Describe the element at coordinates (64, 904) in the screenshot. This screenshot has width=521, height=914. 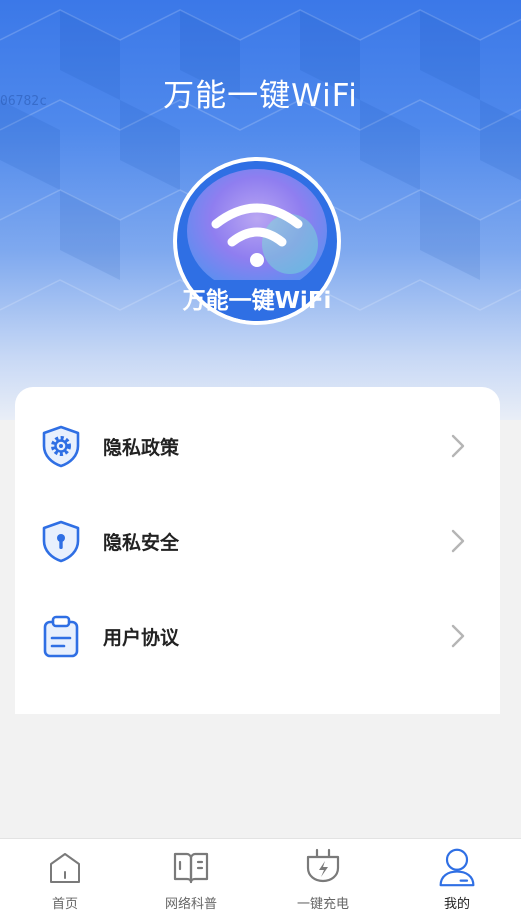
I see `tab-label: 首页` at that location.